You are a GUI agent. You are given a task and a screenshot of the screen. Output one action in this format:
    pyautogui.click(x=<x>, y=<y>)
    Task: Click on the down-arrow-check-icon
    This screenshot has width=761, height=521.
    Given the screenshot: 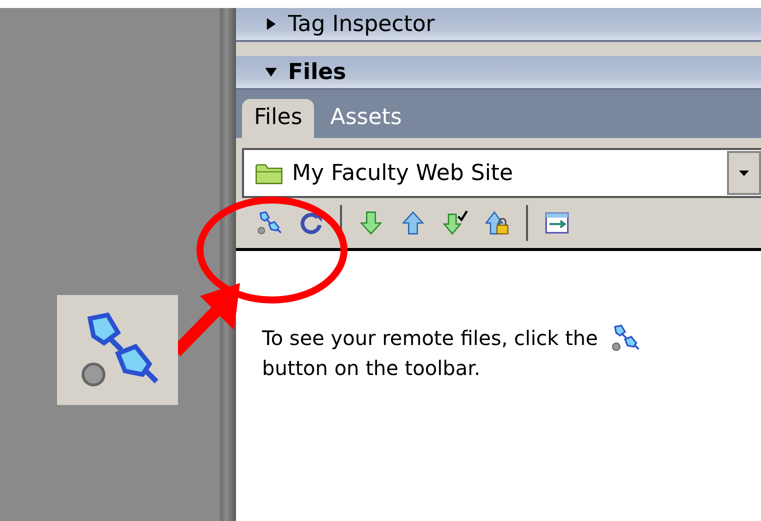 What is the action you would take?
    pyautogui.click(x=455, y=223)
    